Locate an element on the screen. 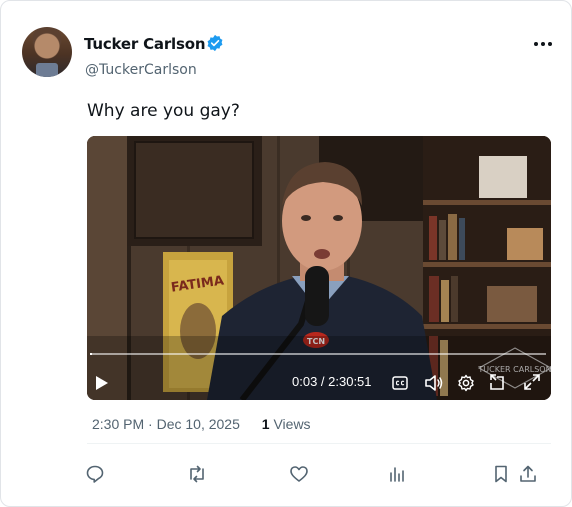 This screenshot has height=507, width=572. author-handle: @TuckerCarlson is located at coordinates (141, 70).